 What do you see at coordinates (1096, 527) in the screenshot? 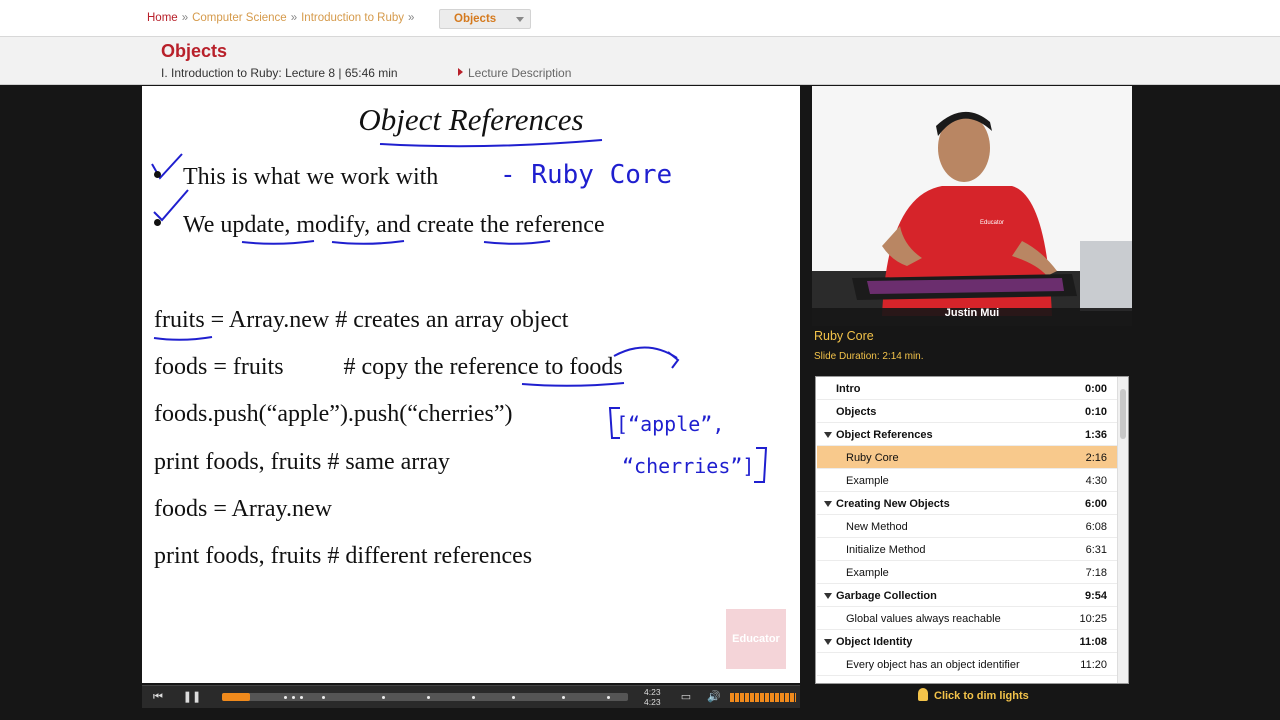
I see `outline-row-time: 6:08` at bounding box center [1096, 527].